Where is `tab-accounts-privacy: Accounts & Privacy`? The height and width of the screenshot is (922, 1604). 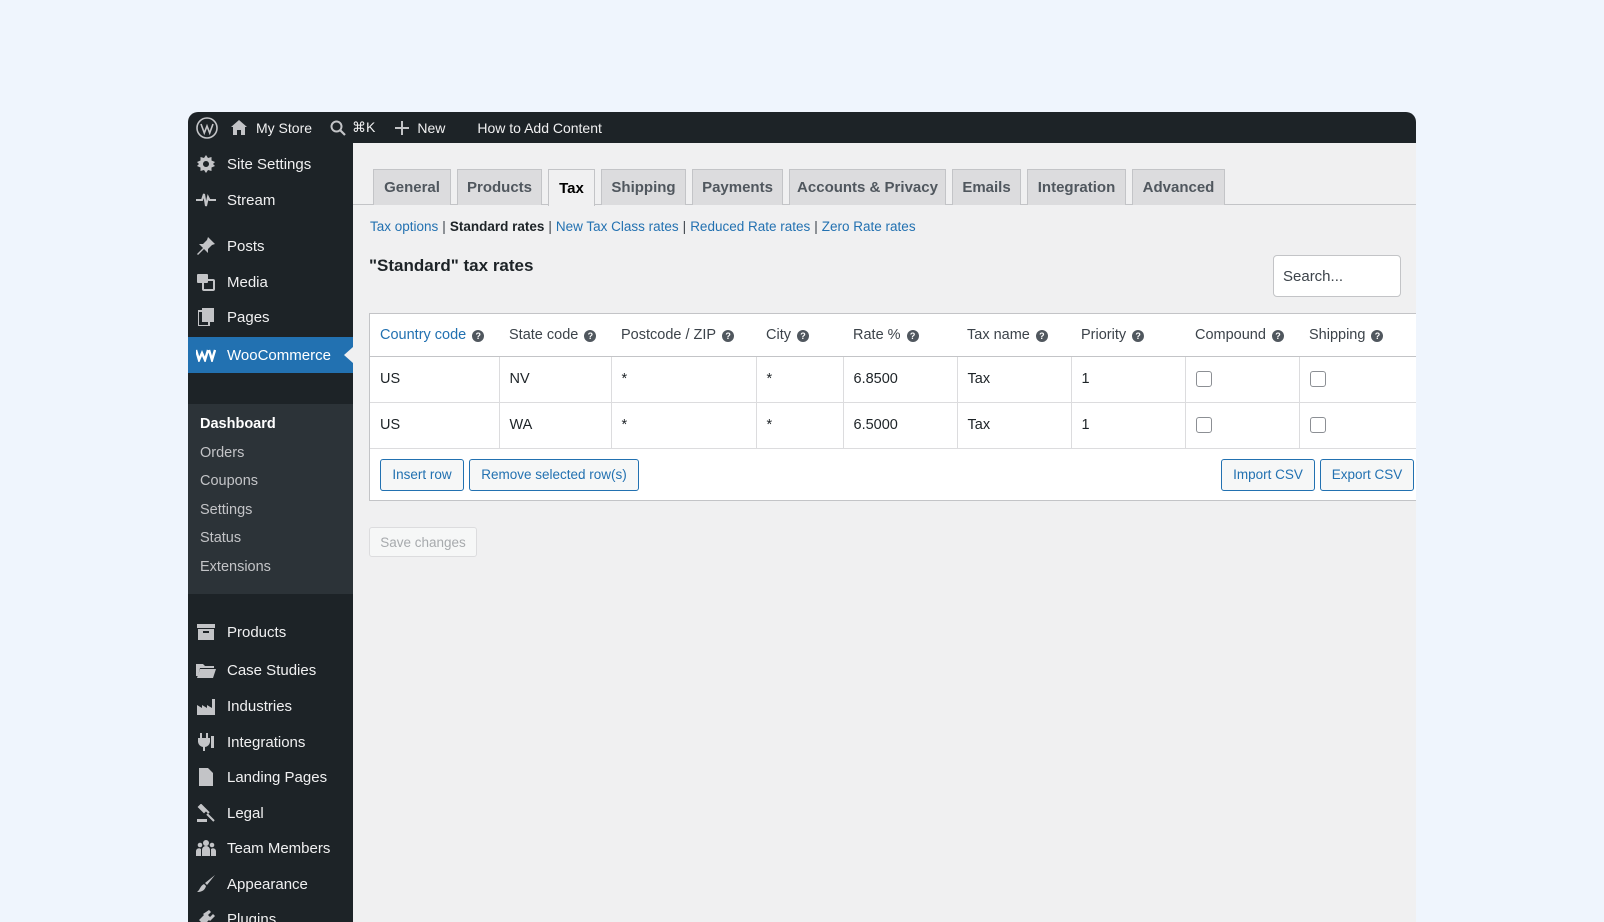
tab-accounts-privacy: Accounts & Privacy is located at coordinates (867, 187).